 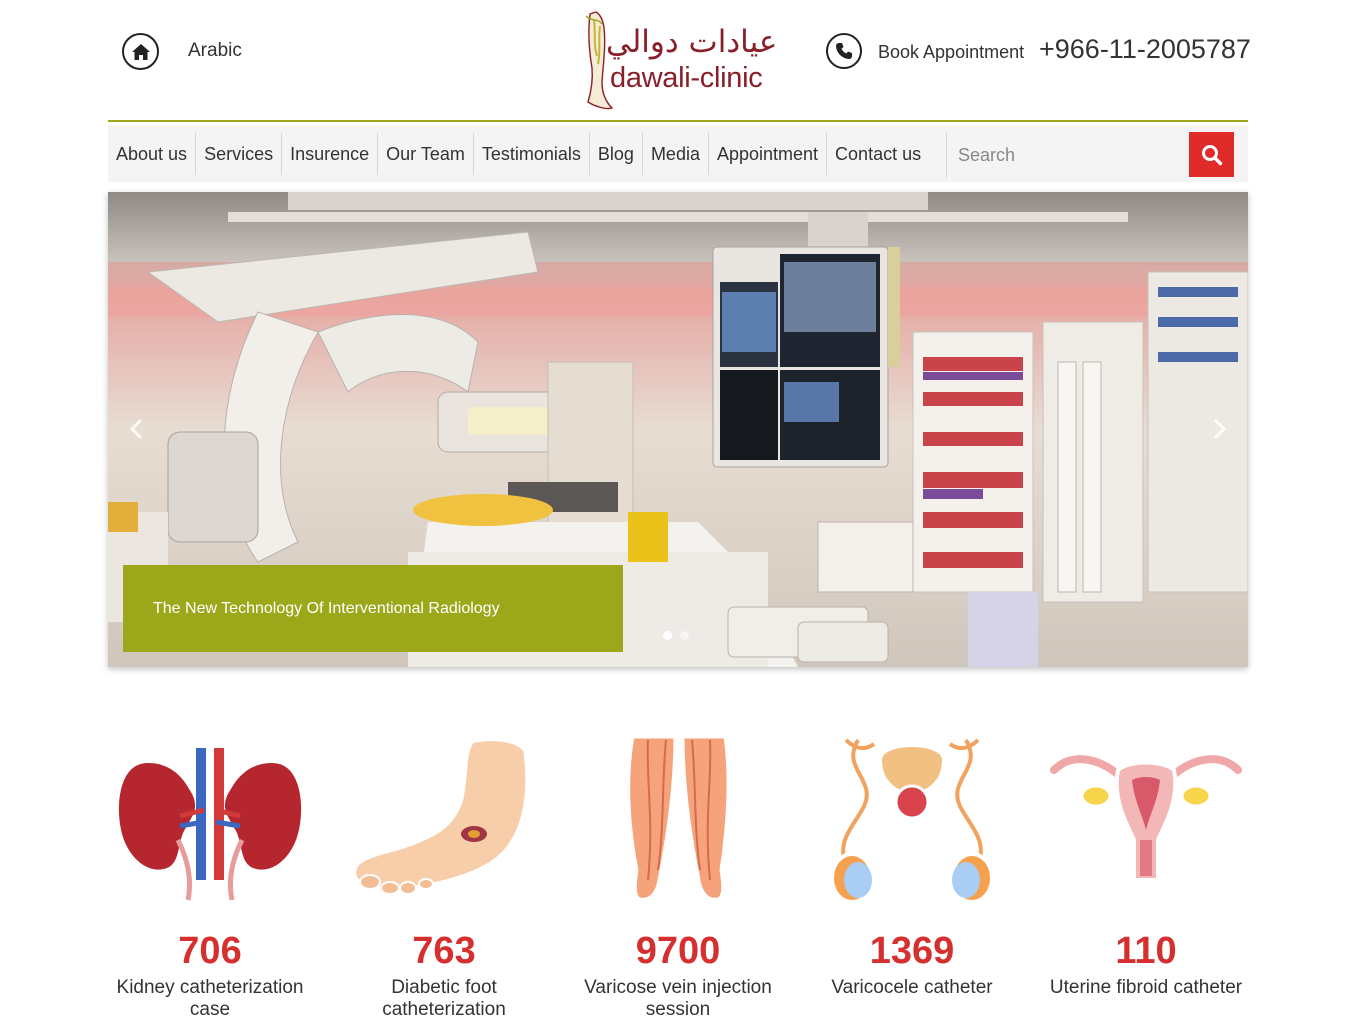 What do you see at coordinates (912, 987) in the screenshot?
I see `stat-label: Varicocele catheter` at bounding box center [912, 987].